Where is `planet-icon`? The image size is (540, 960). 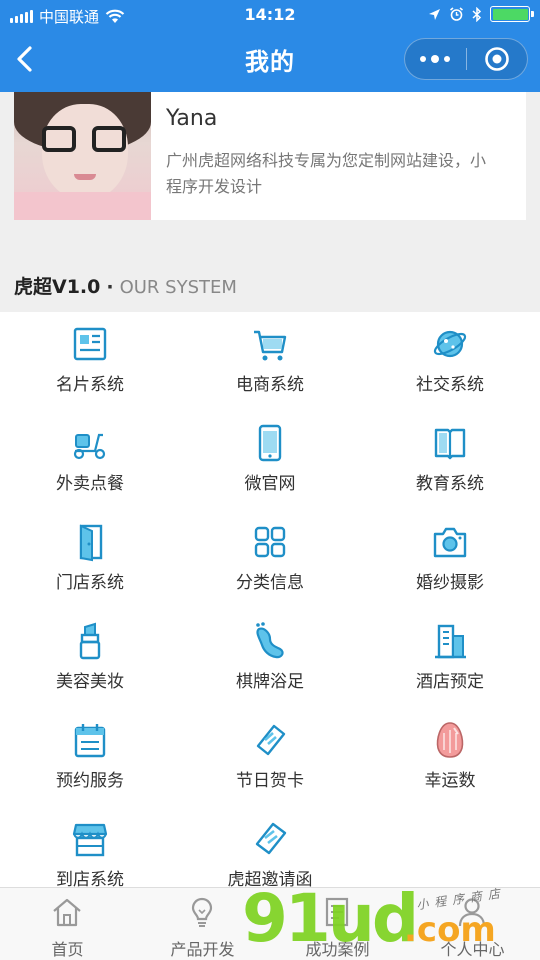 planet-icon is located at coordinates (450, 344).